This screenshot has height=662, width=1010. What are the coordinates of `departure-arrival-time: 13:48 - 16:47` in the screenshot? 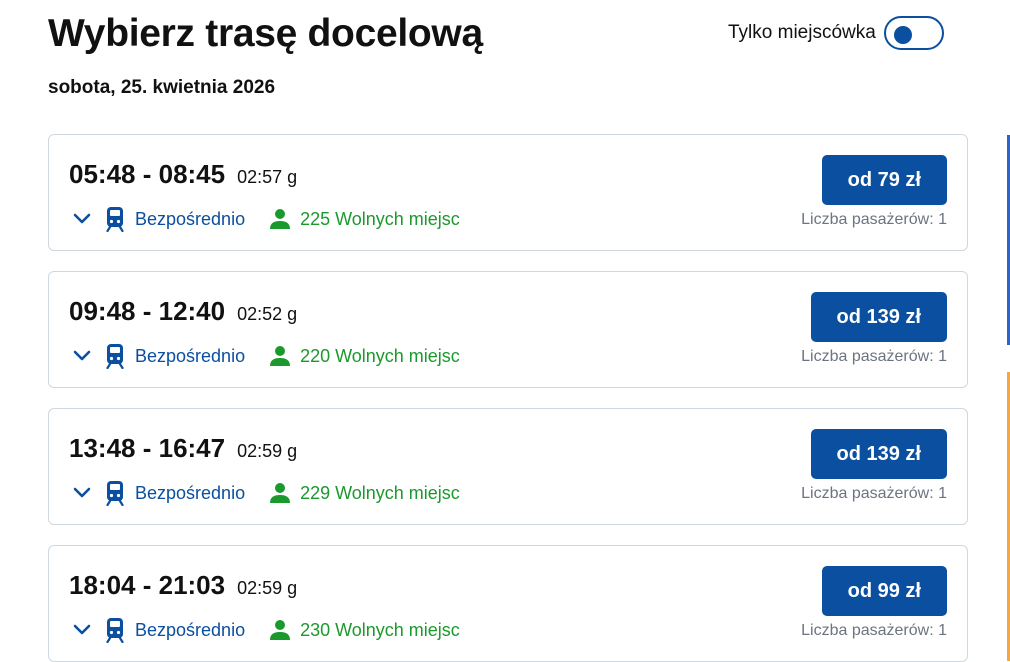 It's located at (147, 448).